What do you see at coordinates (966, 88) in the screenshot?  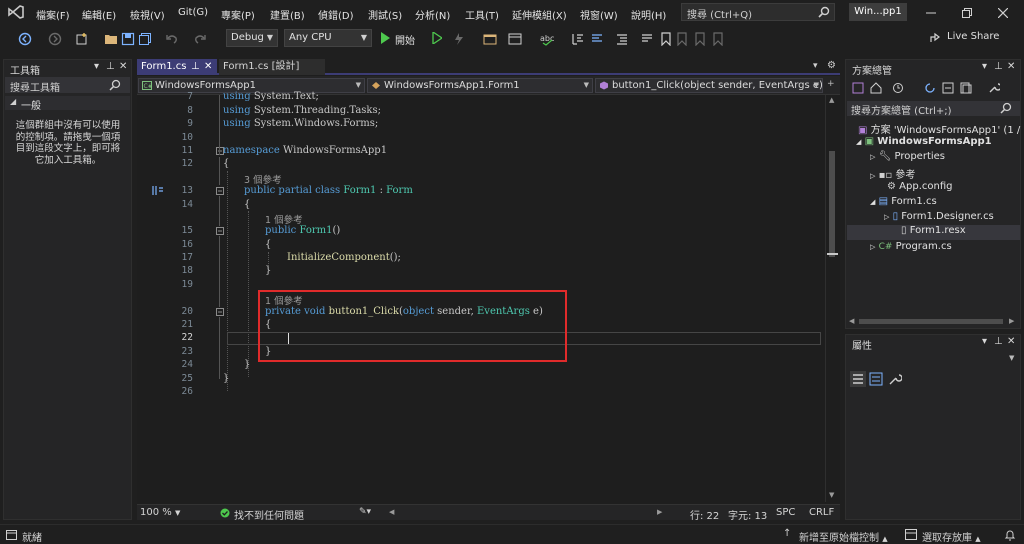 I see `show-all-files-icon` at bounding box center [966, 88].